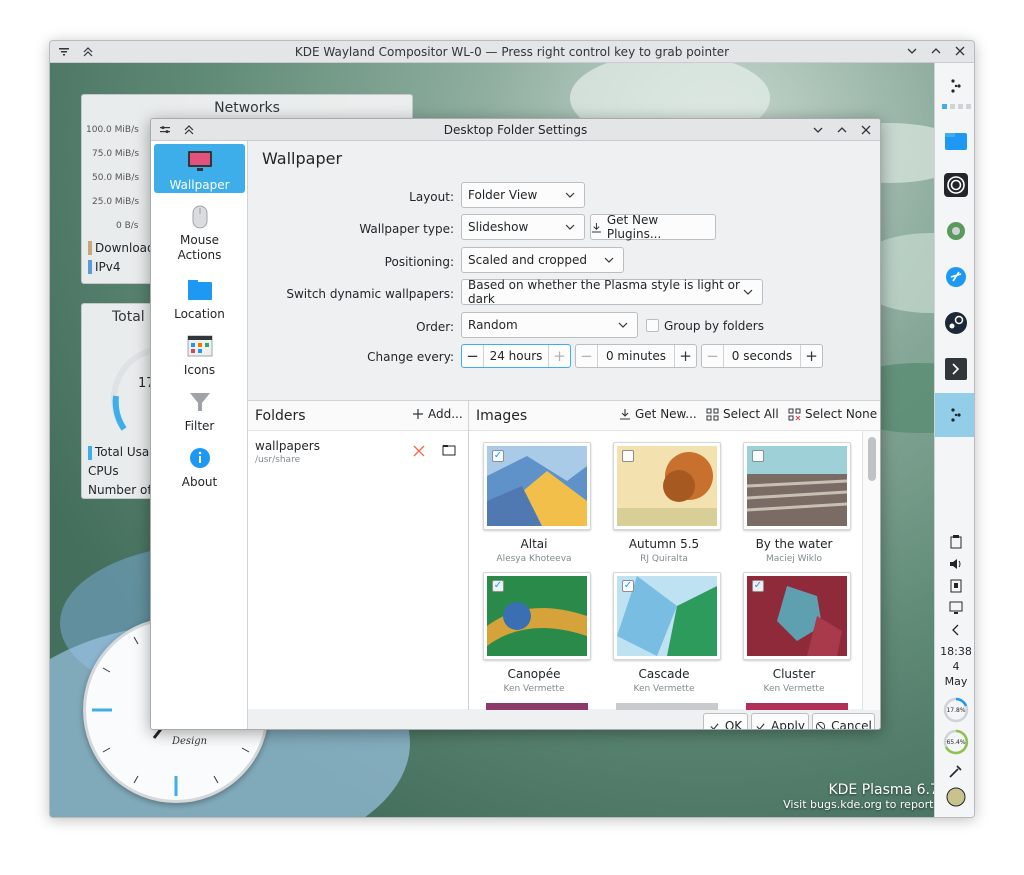 This screenshot has height=875, width=1024. What do you see at coordinates (954, 86) in the screenshot?
I see `app-launcher-icon` at bounding box center [954, 86].